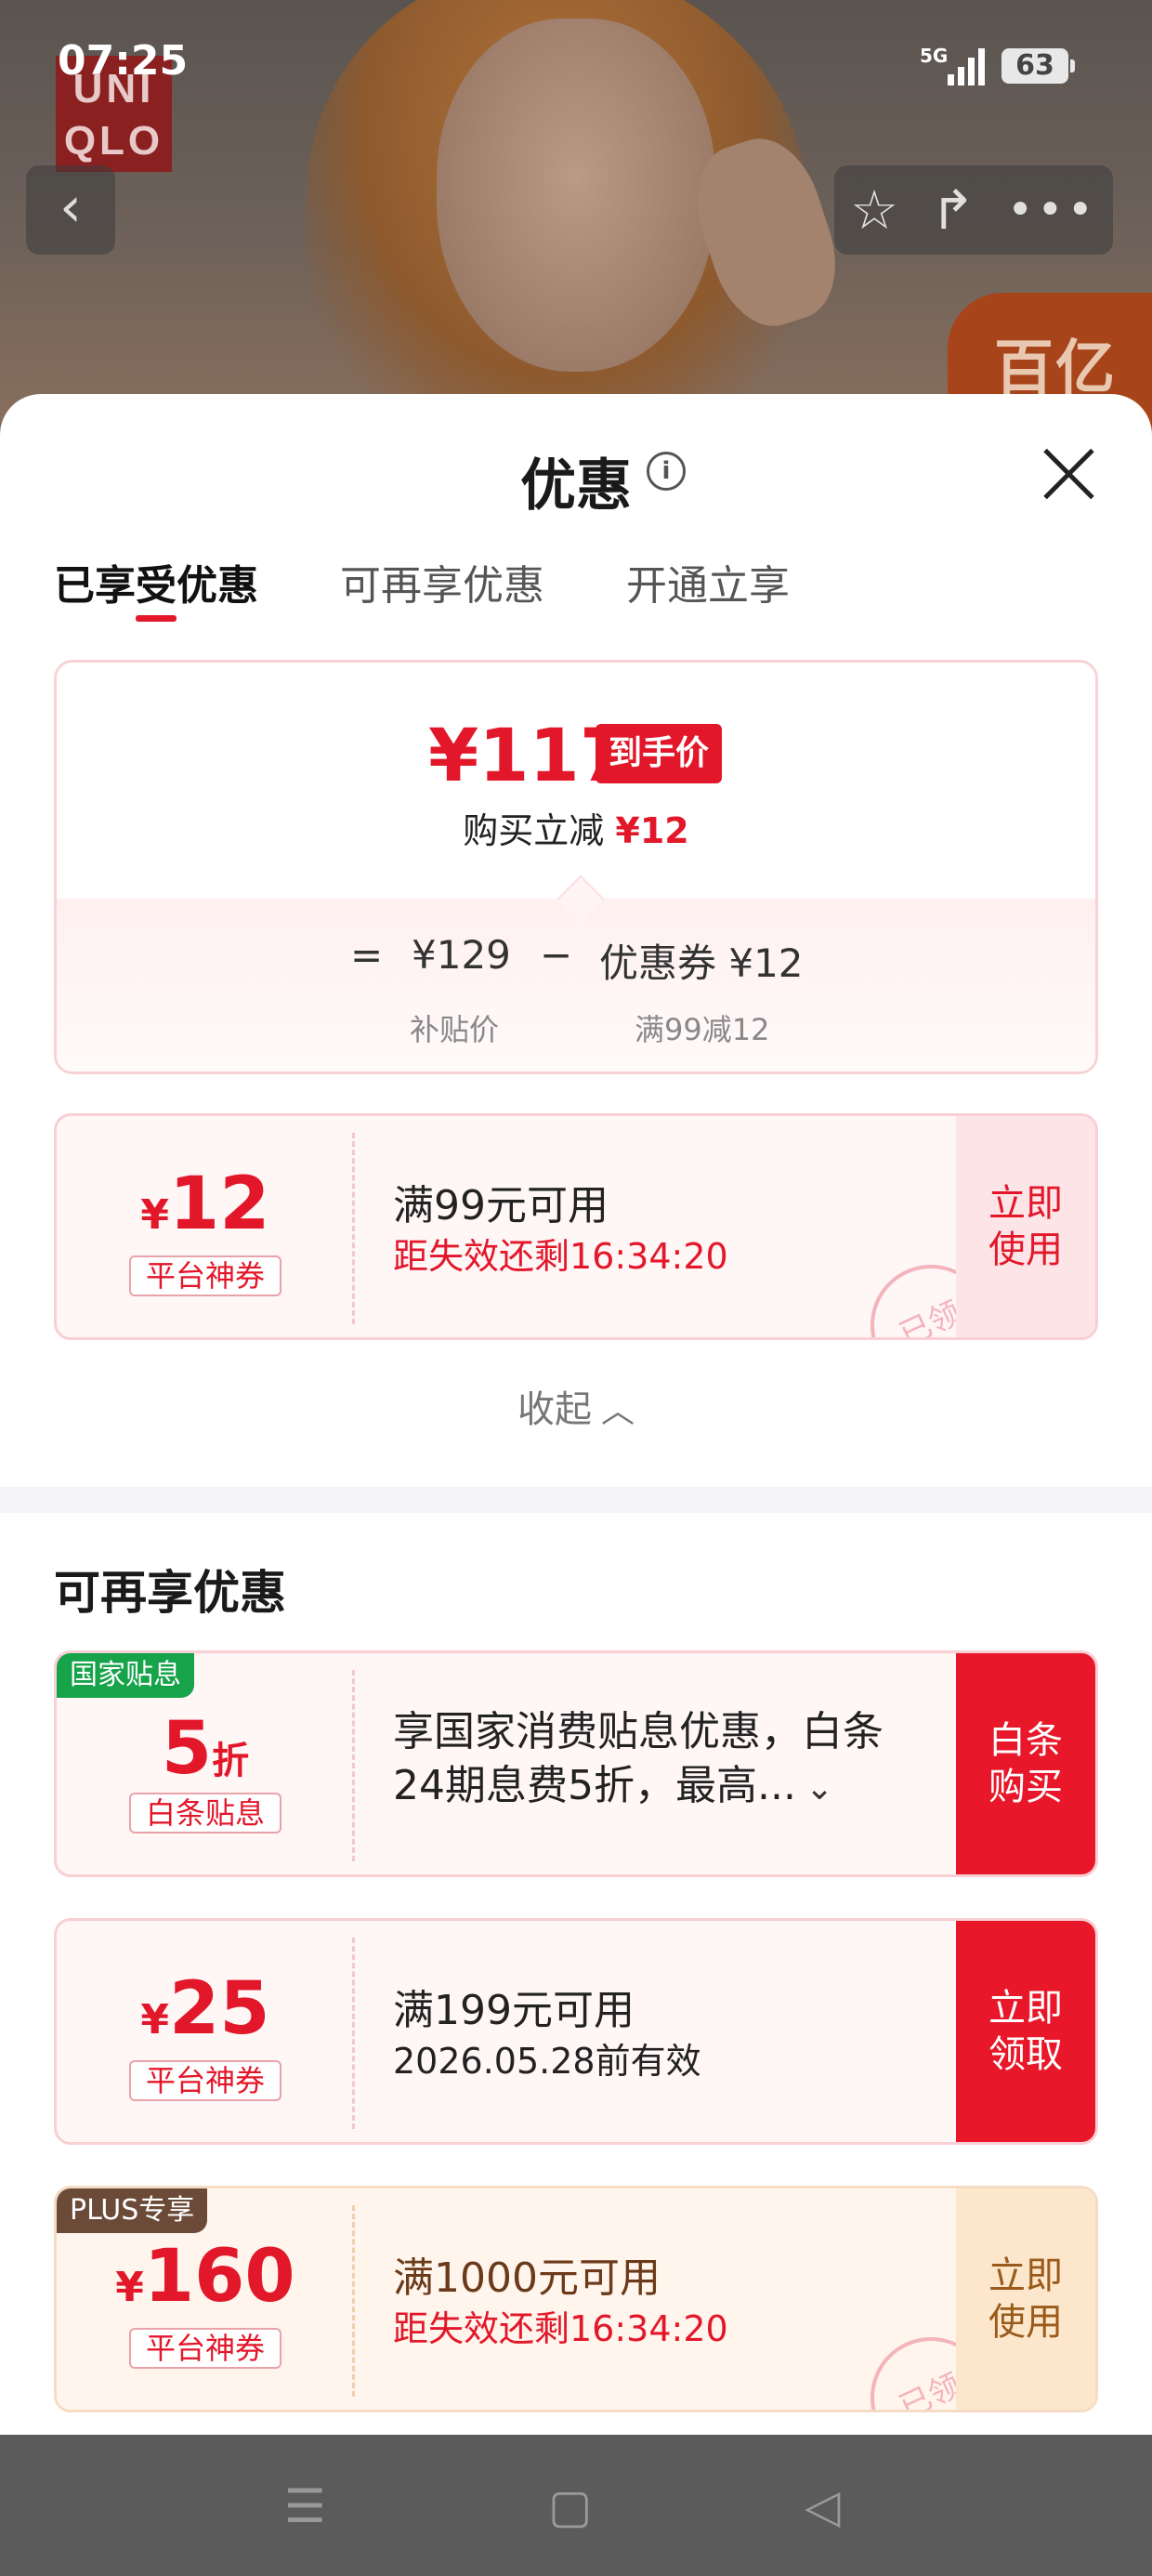 This screenshot has width=1152, height=2576. What do you see at coordinates (170, 1593) in the screenshot?
I see `more-offers-title: 可再享优惠` at bounding box center [170, 1593].